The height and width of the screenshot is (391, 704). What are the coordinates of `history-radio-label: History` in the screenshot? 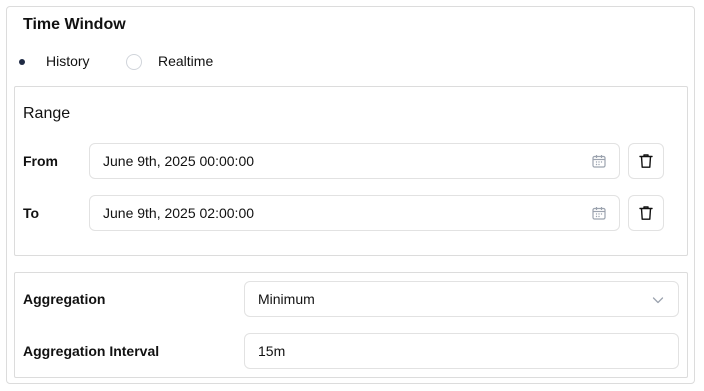 It's located at (68, 61).